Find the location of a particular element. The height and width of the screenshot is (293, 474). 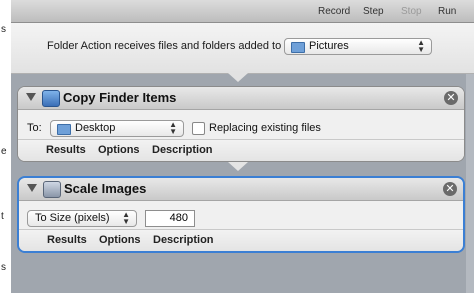

toolbar: Record Step Stop Run is located at coordinates (242, 11).